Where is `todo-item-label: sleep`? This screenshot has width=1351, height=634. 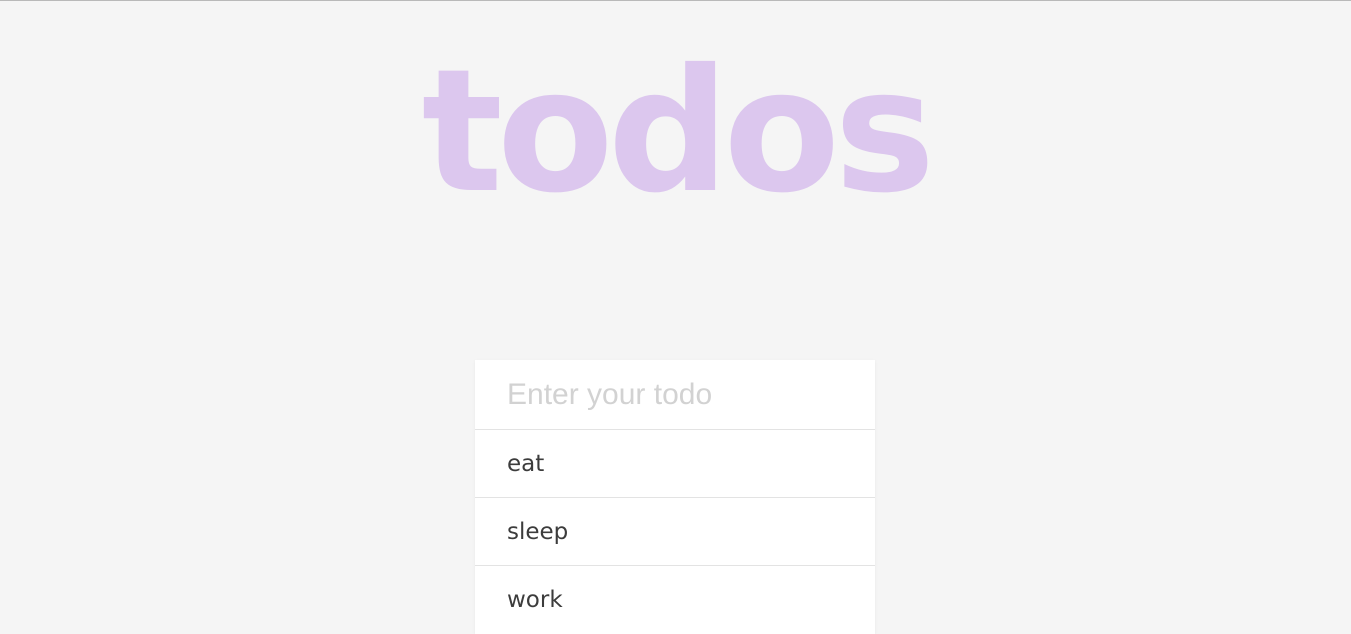
todo-item-label: sleep is located at coordinates (538, 531).